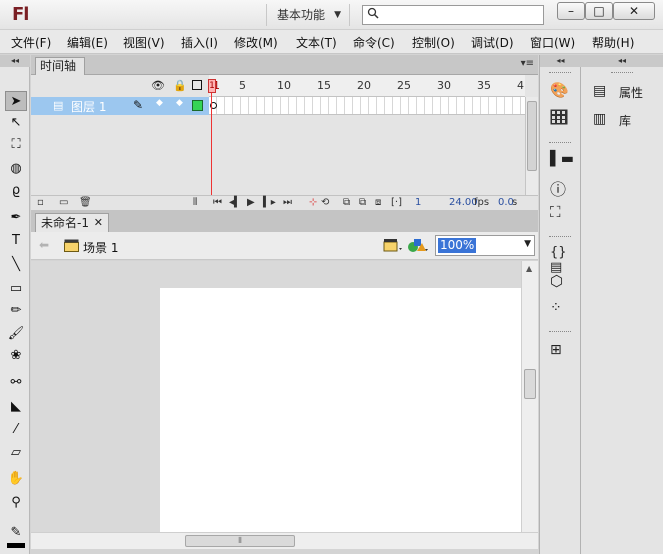 The width and height of the screenshot is (663, 554). What do you see at coordinates (15, 61) in the screenshot?
I see `collapse-tools-button: ◂◂` at bounding box center [15, 61].